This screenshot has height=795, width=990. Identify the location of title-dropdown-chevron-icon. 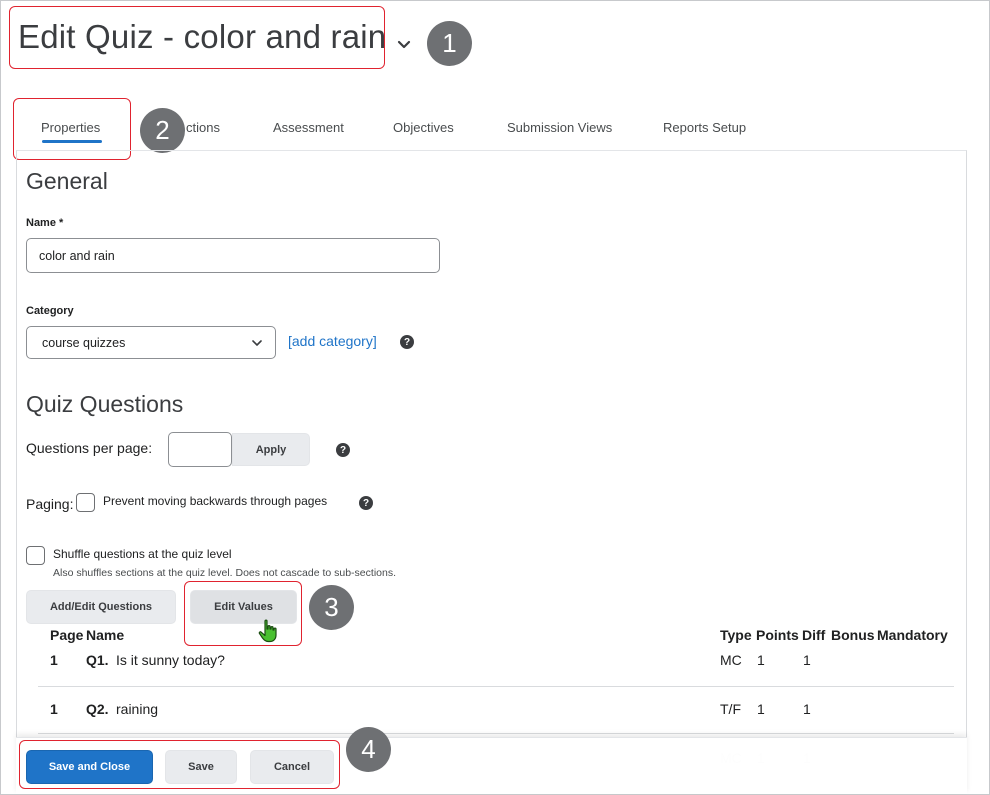
(404, 44).